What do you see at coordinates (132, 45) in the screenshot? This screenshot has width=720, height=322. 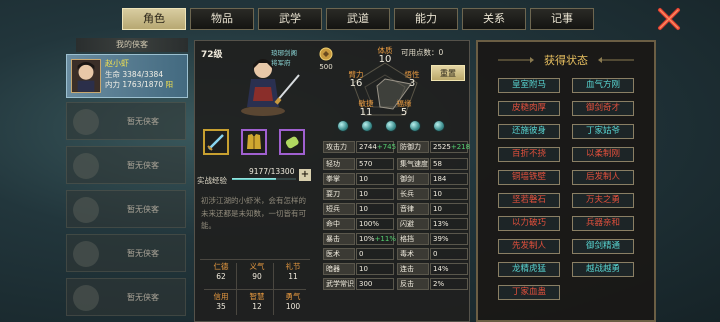 I see `my-heroes-header: 我的侠客` at bounding box center [132, 45].